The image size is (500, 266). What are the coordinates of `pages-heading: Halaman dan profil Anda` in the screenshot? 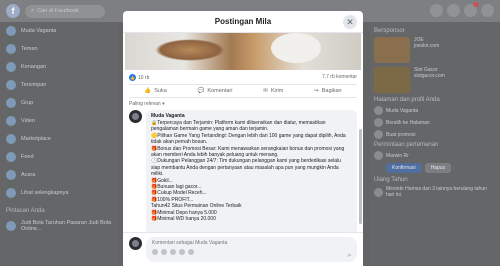 It's located at (407, 100).